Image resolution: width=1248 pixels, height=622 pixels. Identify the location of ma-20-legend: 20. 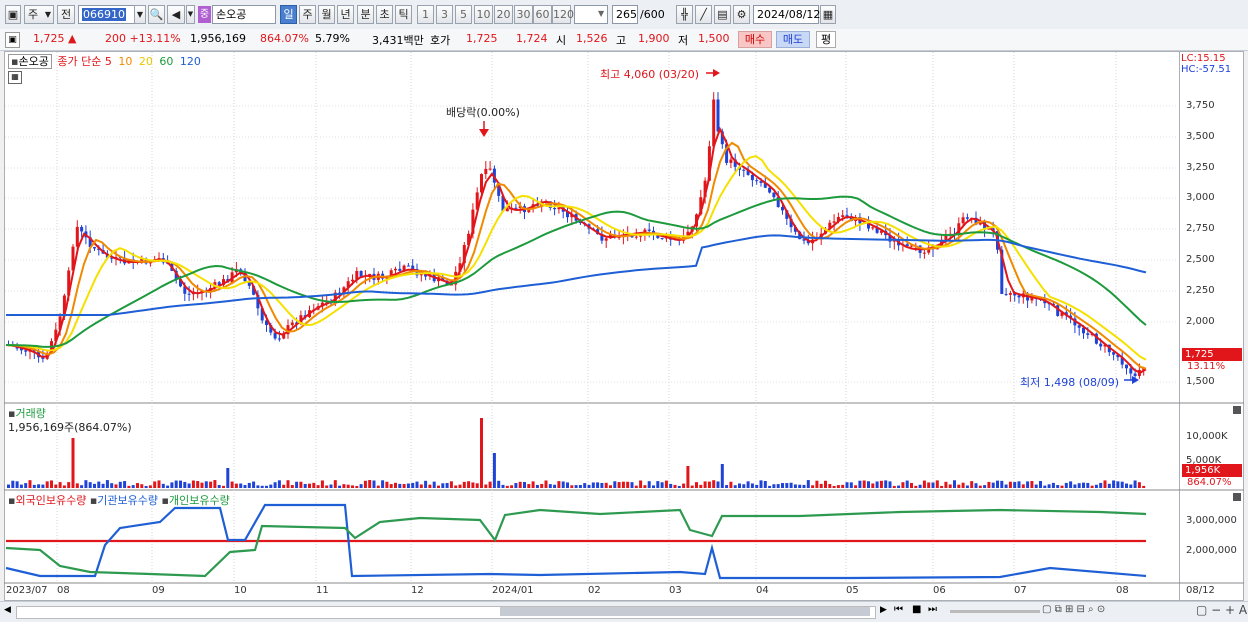
(145, 61).